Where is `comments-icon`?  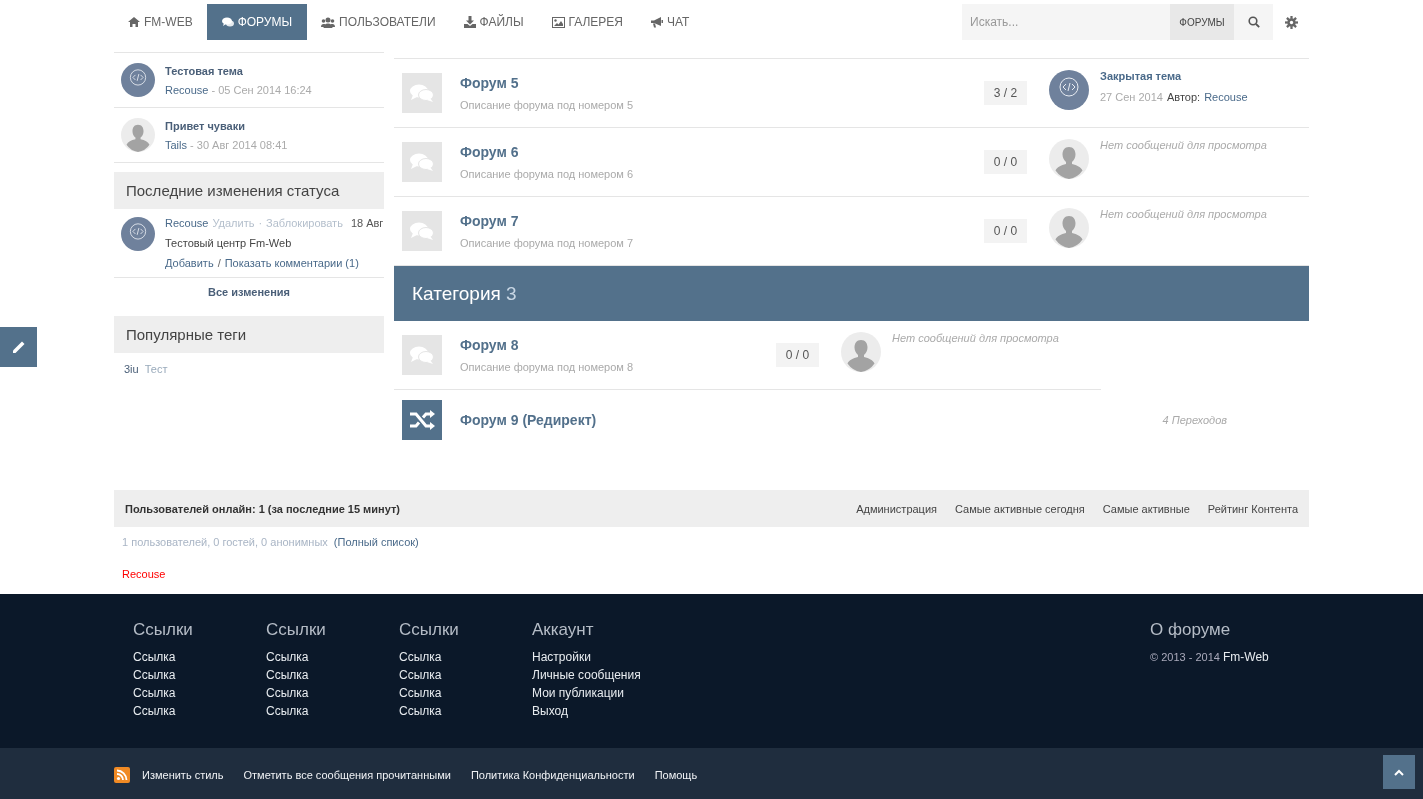 comments-icon is located at coordinates (227, 22).